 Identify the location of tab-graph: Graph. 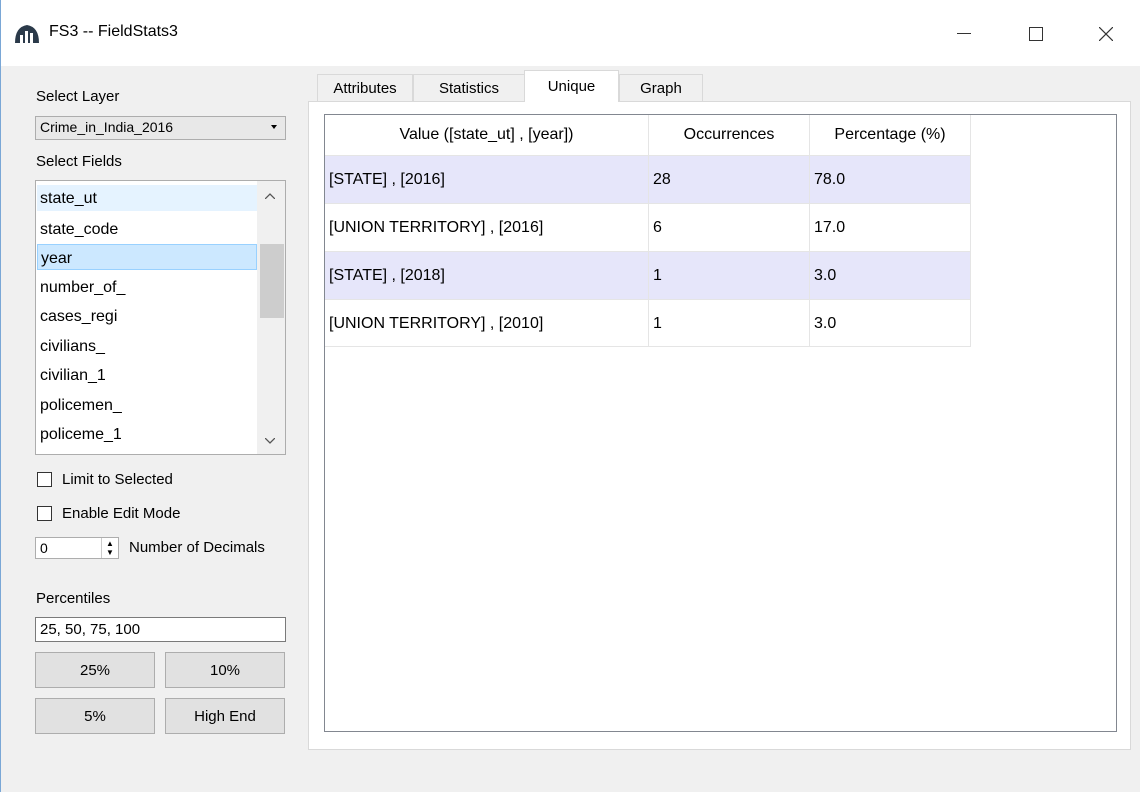
(661, 87).